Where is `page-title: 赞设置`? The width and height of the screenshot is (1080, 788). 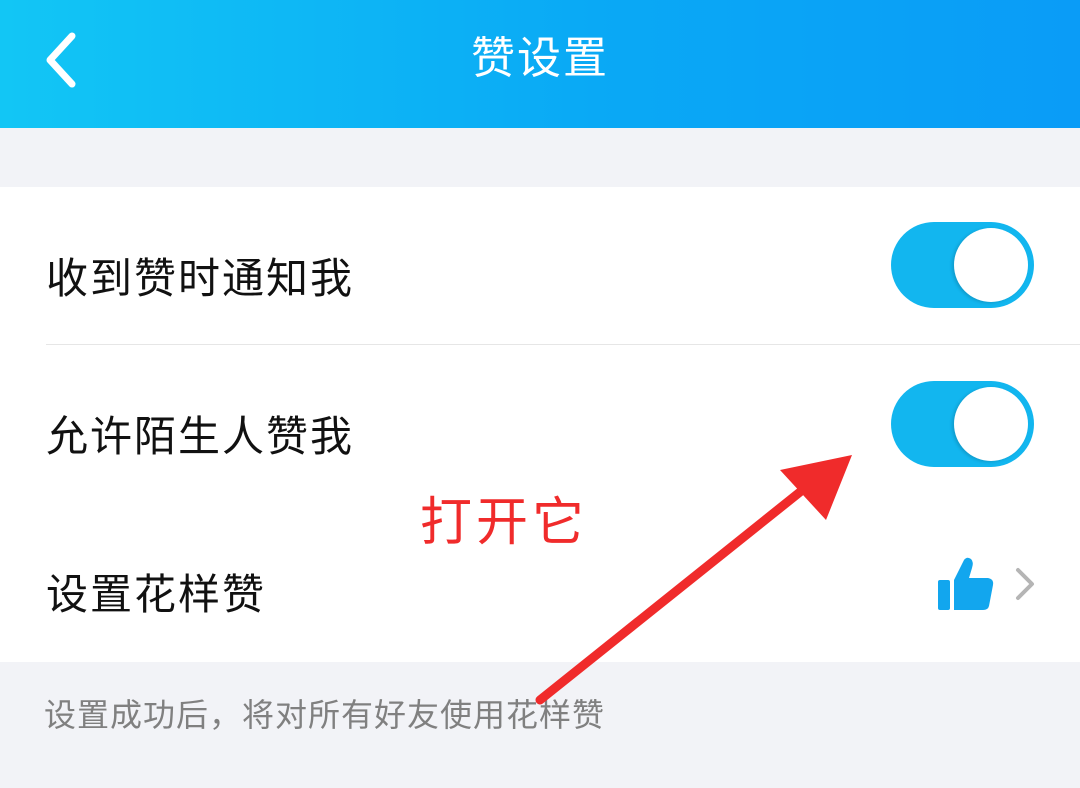
page-title: 赞设置 is located at coordinates (540, 58).